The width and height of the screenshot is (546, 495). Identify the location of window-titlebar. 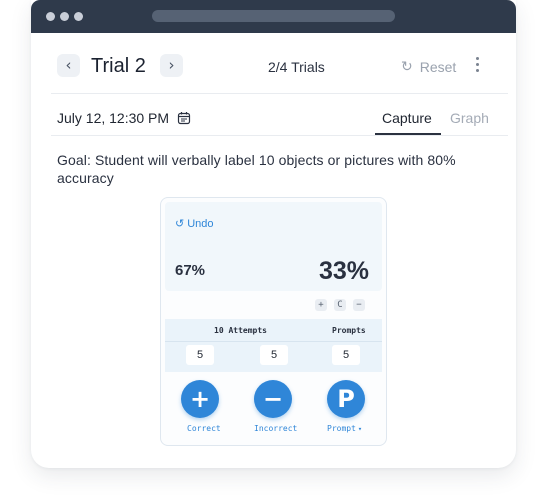
(273, 16).